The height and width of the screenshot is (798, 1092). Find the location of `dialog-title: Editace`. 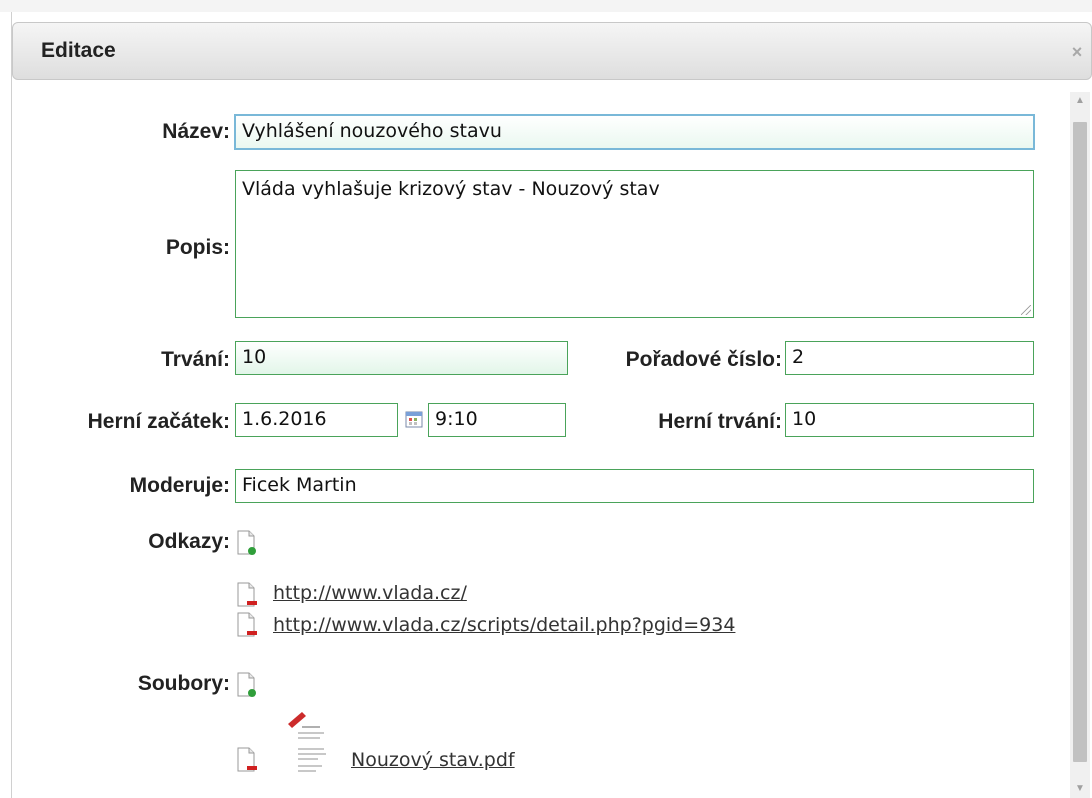

dialog-title: Editace is located at coordinates (78, 50).